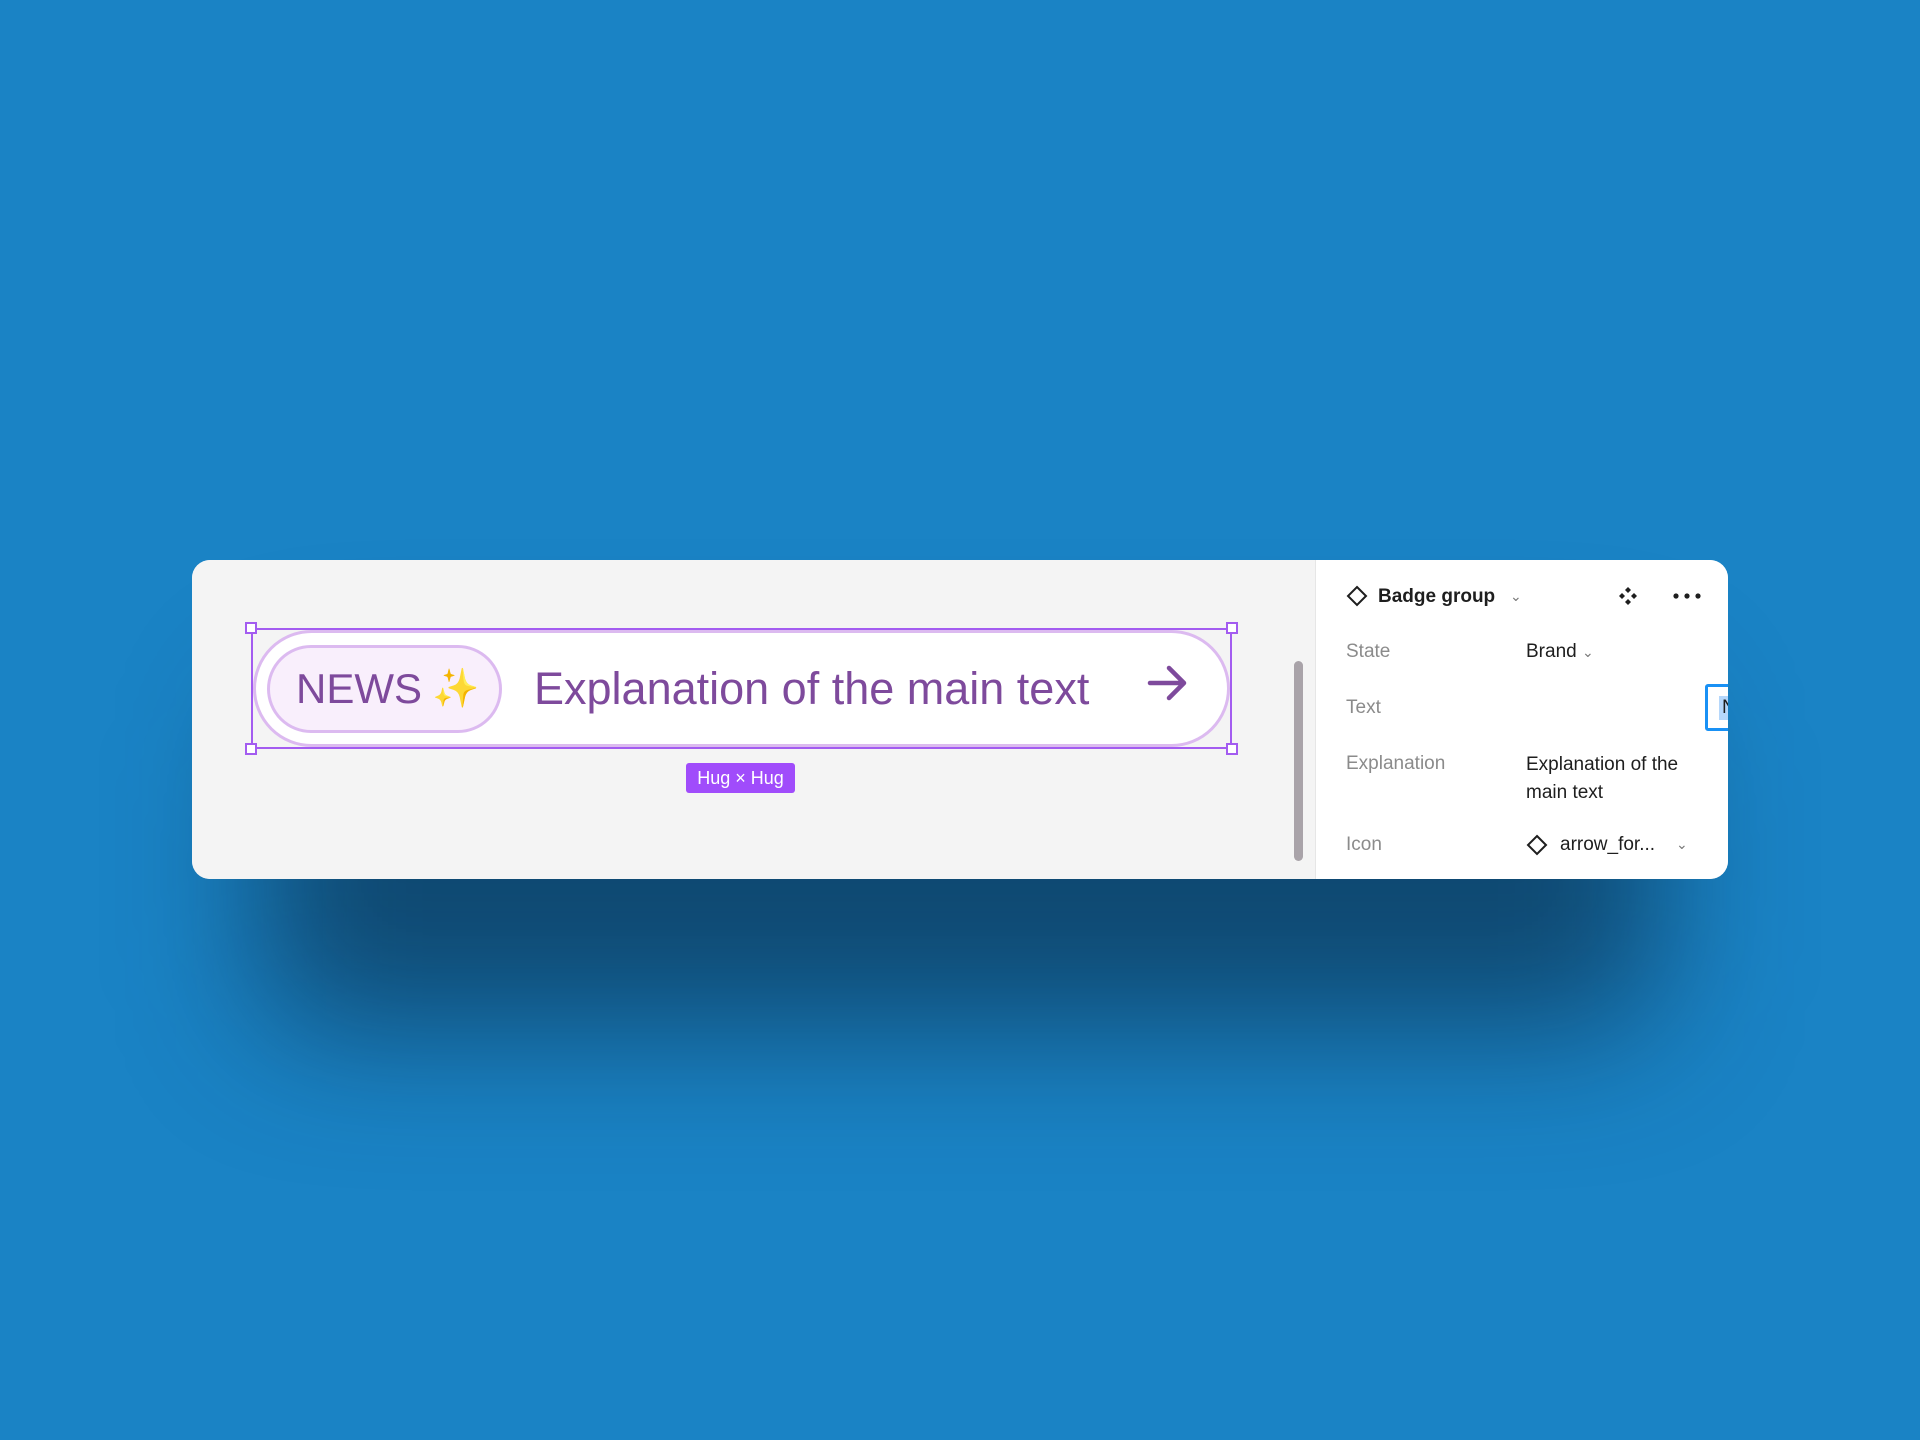  Describe the element at coordinates (1723, 708) in the screenshot. I see `text-input-value: NEWS ✨` at that location.